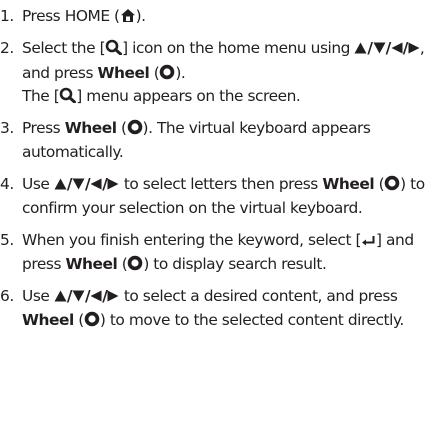 Image resolution: width=442 pixels, height=433 pixels. Describe the element at coordinates (7, 48) in the screenshot. I see `step-number: 2.` at that location.